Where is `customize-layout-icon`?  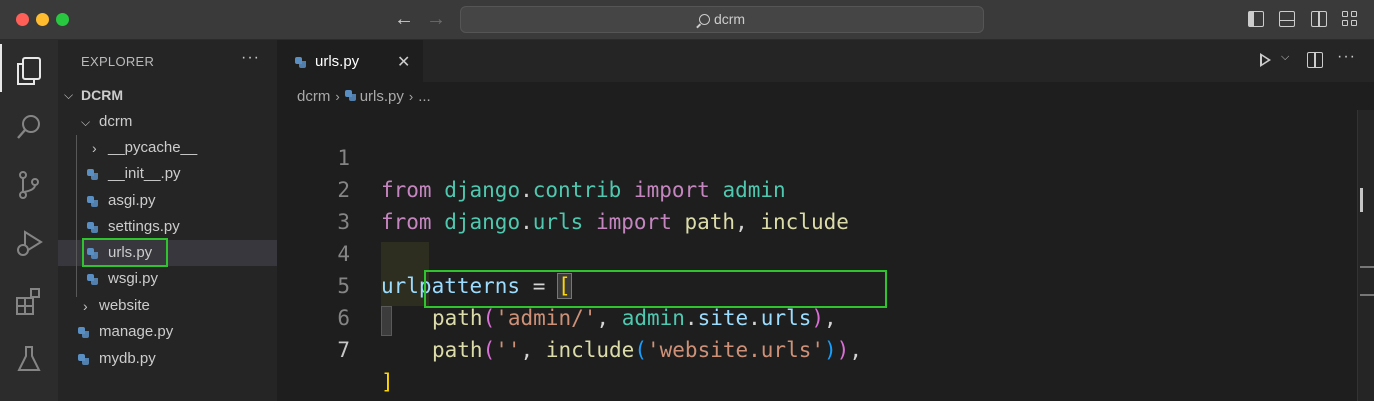
customize-layout-icon is located at coordinates (1350, 19).